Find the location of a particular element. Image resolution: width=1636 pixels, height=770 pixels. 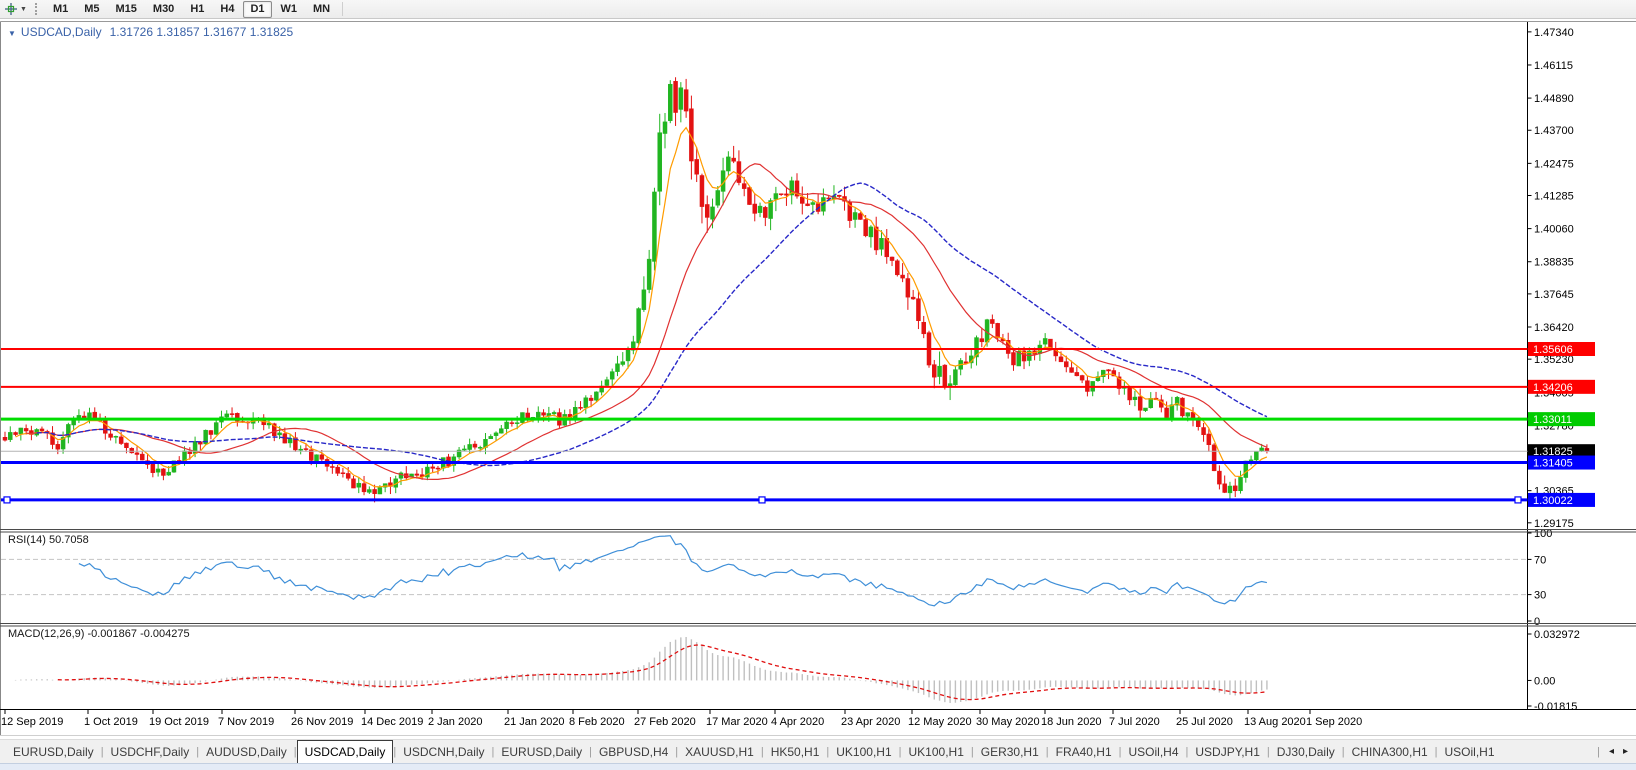

timeframe-button-m1: M1 is located at coordinates (60, 9).